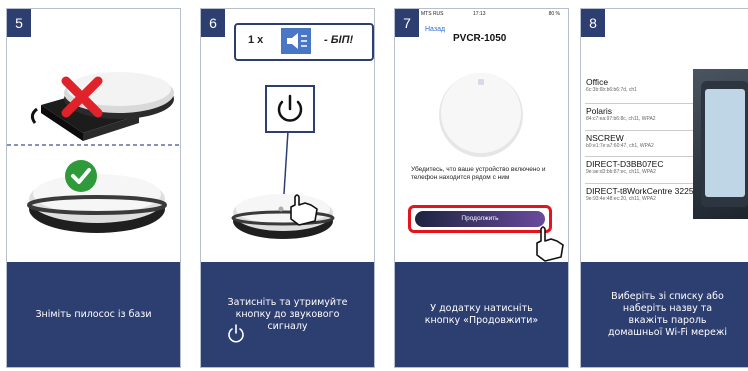  What do you see at coordinates (490, 14) in the screenshot?
I see `phone-status-bar: MTS RUS 17:13 80 %` at bounding box center [490, 14].